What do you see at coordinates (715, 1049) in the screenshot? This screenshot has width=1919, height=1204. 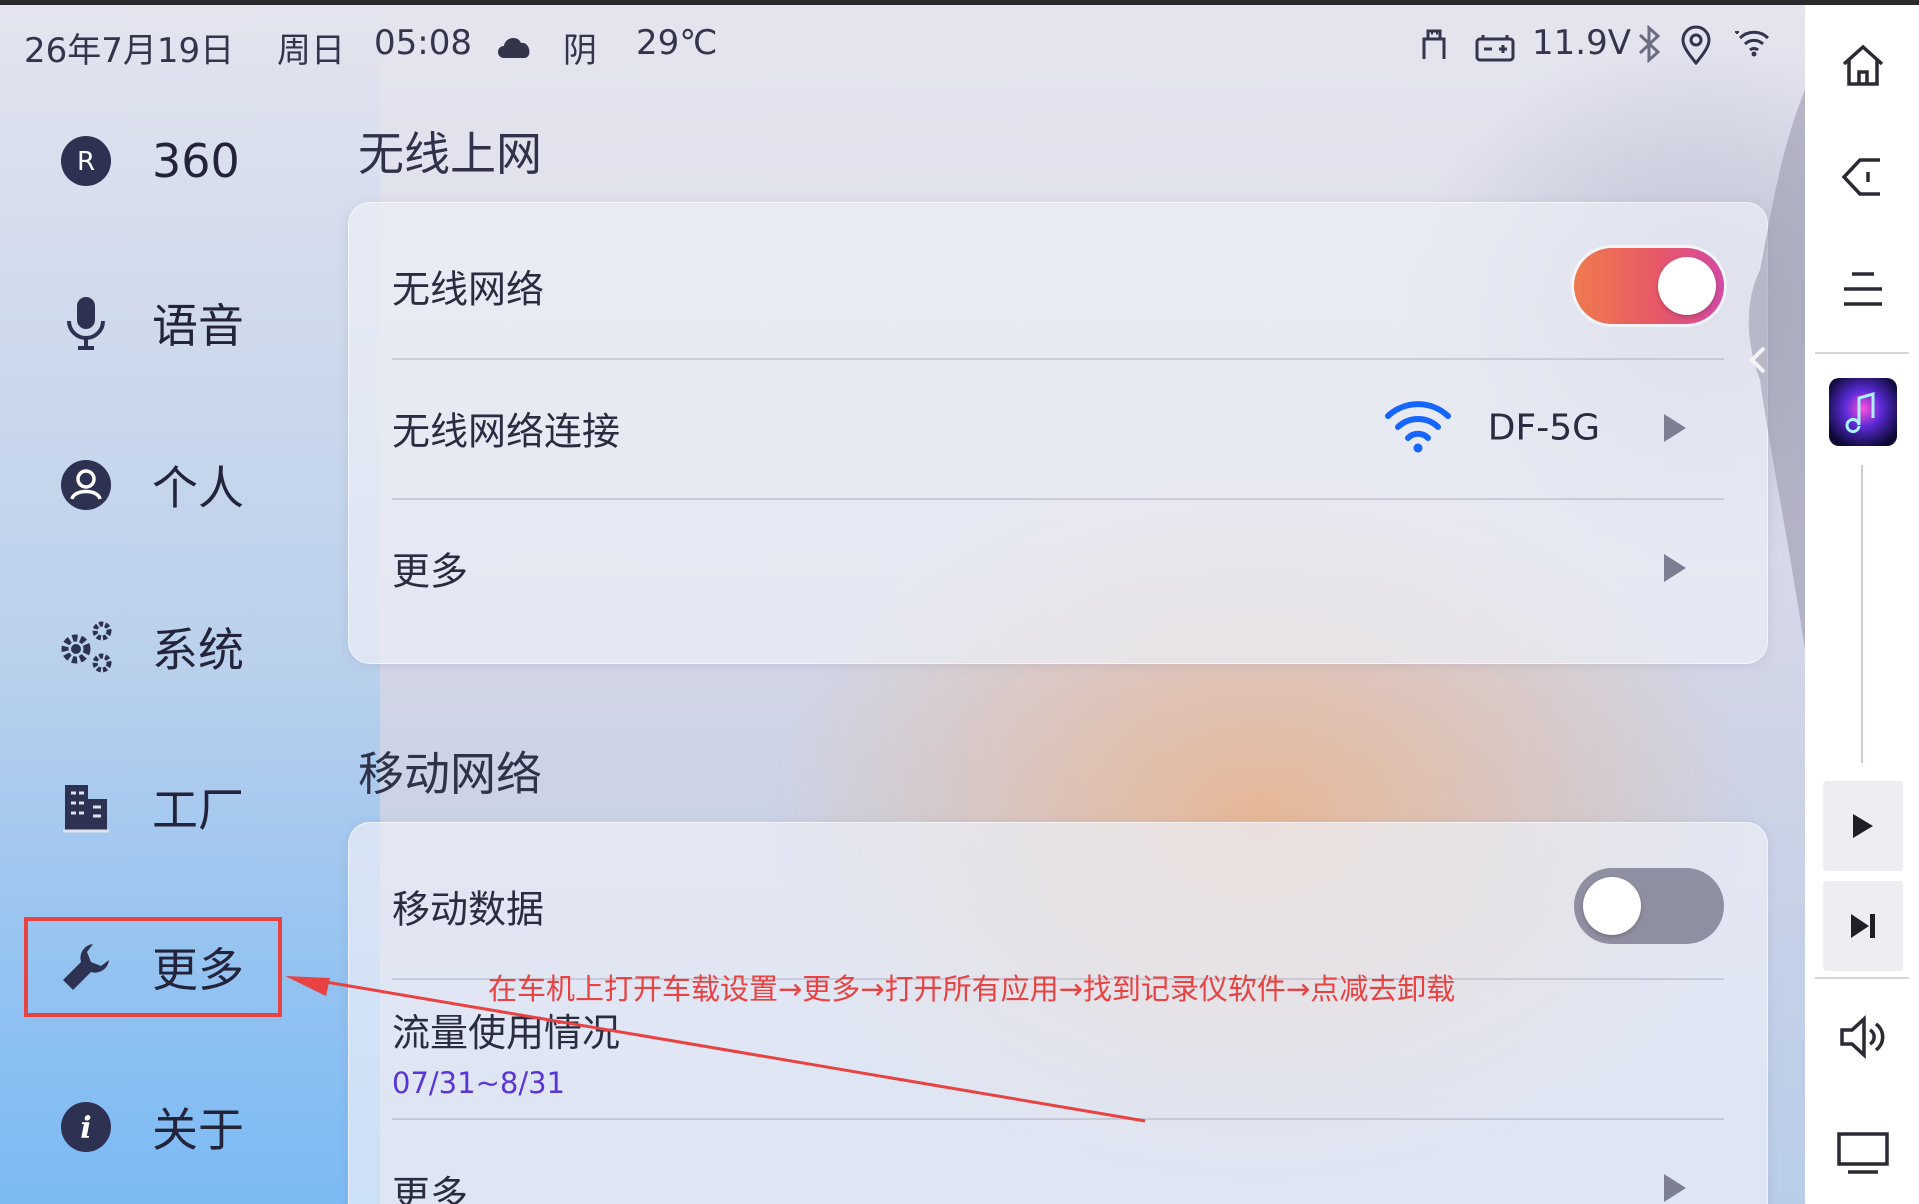 I see `annotation-arrow` at bounding box center [715, 1049].